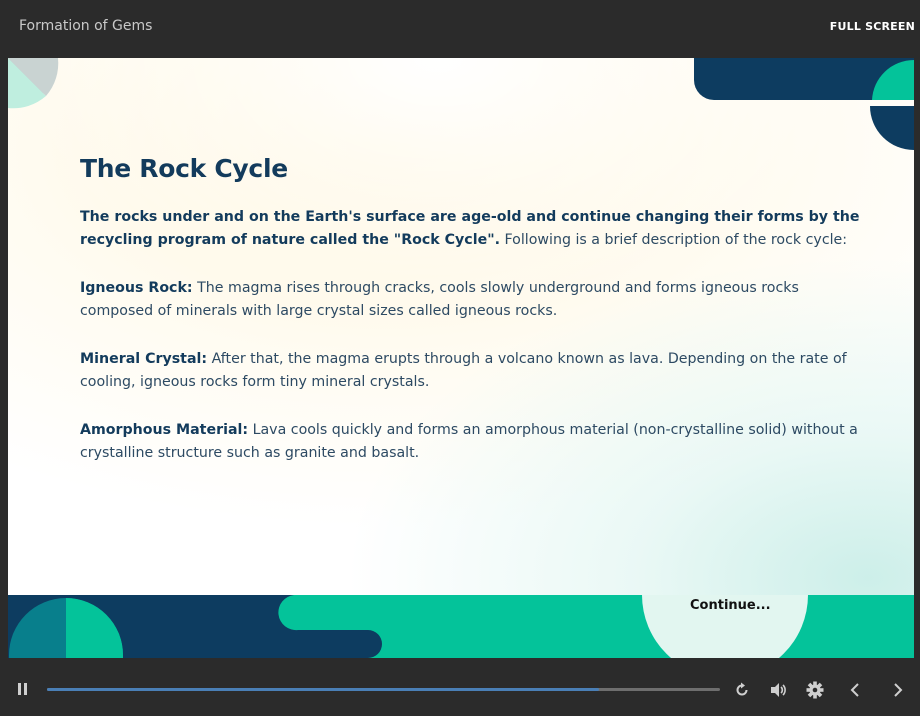 The image size is (920, 716). What do you see at coordinates (460, 687) in the screenshot?
I see `player-controls-bar` at bounding box center [460, 687].